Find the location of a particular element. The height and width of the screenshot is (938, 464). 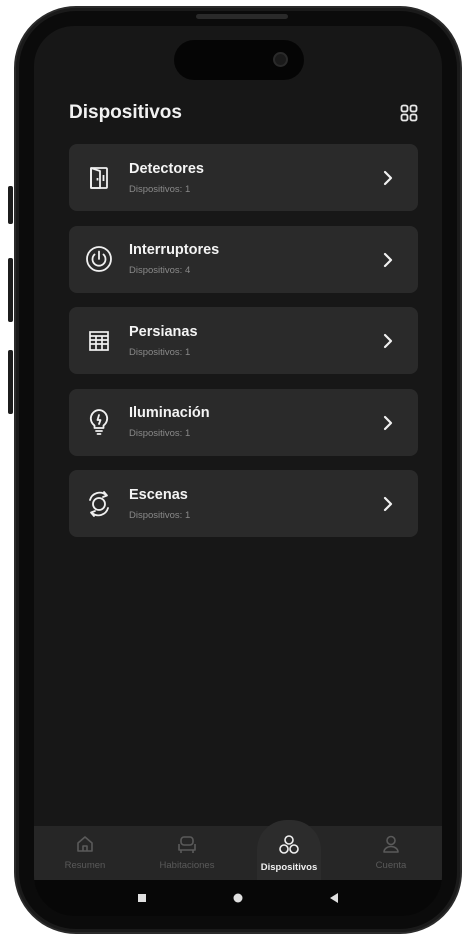

devices-icon is located at coordinates (289, 844).